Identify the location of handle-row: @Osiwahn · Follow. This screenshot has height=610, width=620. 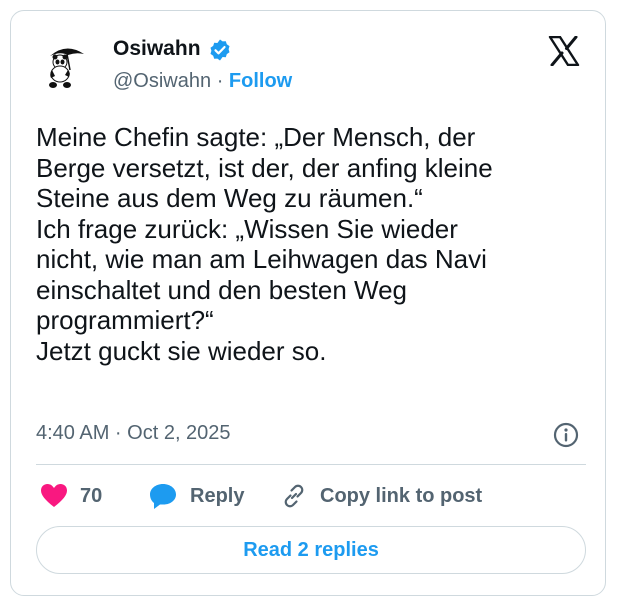
(202, 81).